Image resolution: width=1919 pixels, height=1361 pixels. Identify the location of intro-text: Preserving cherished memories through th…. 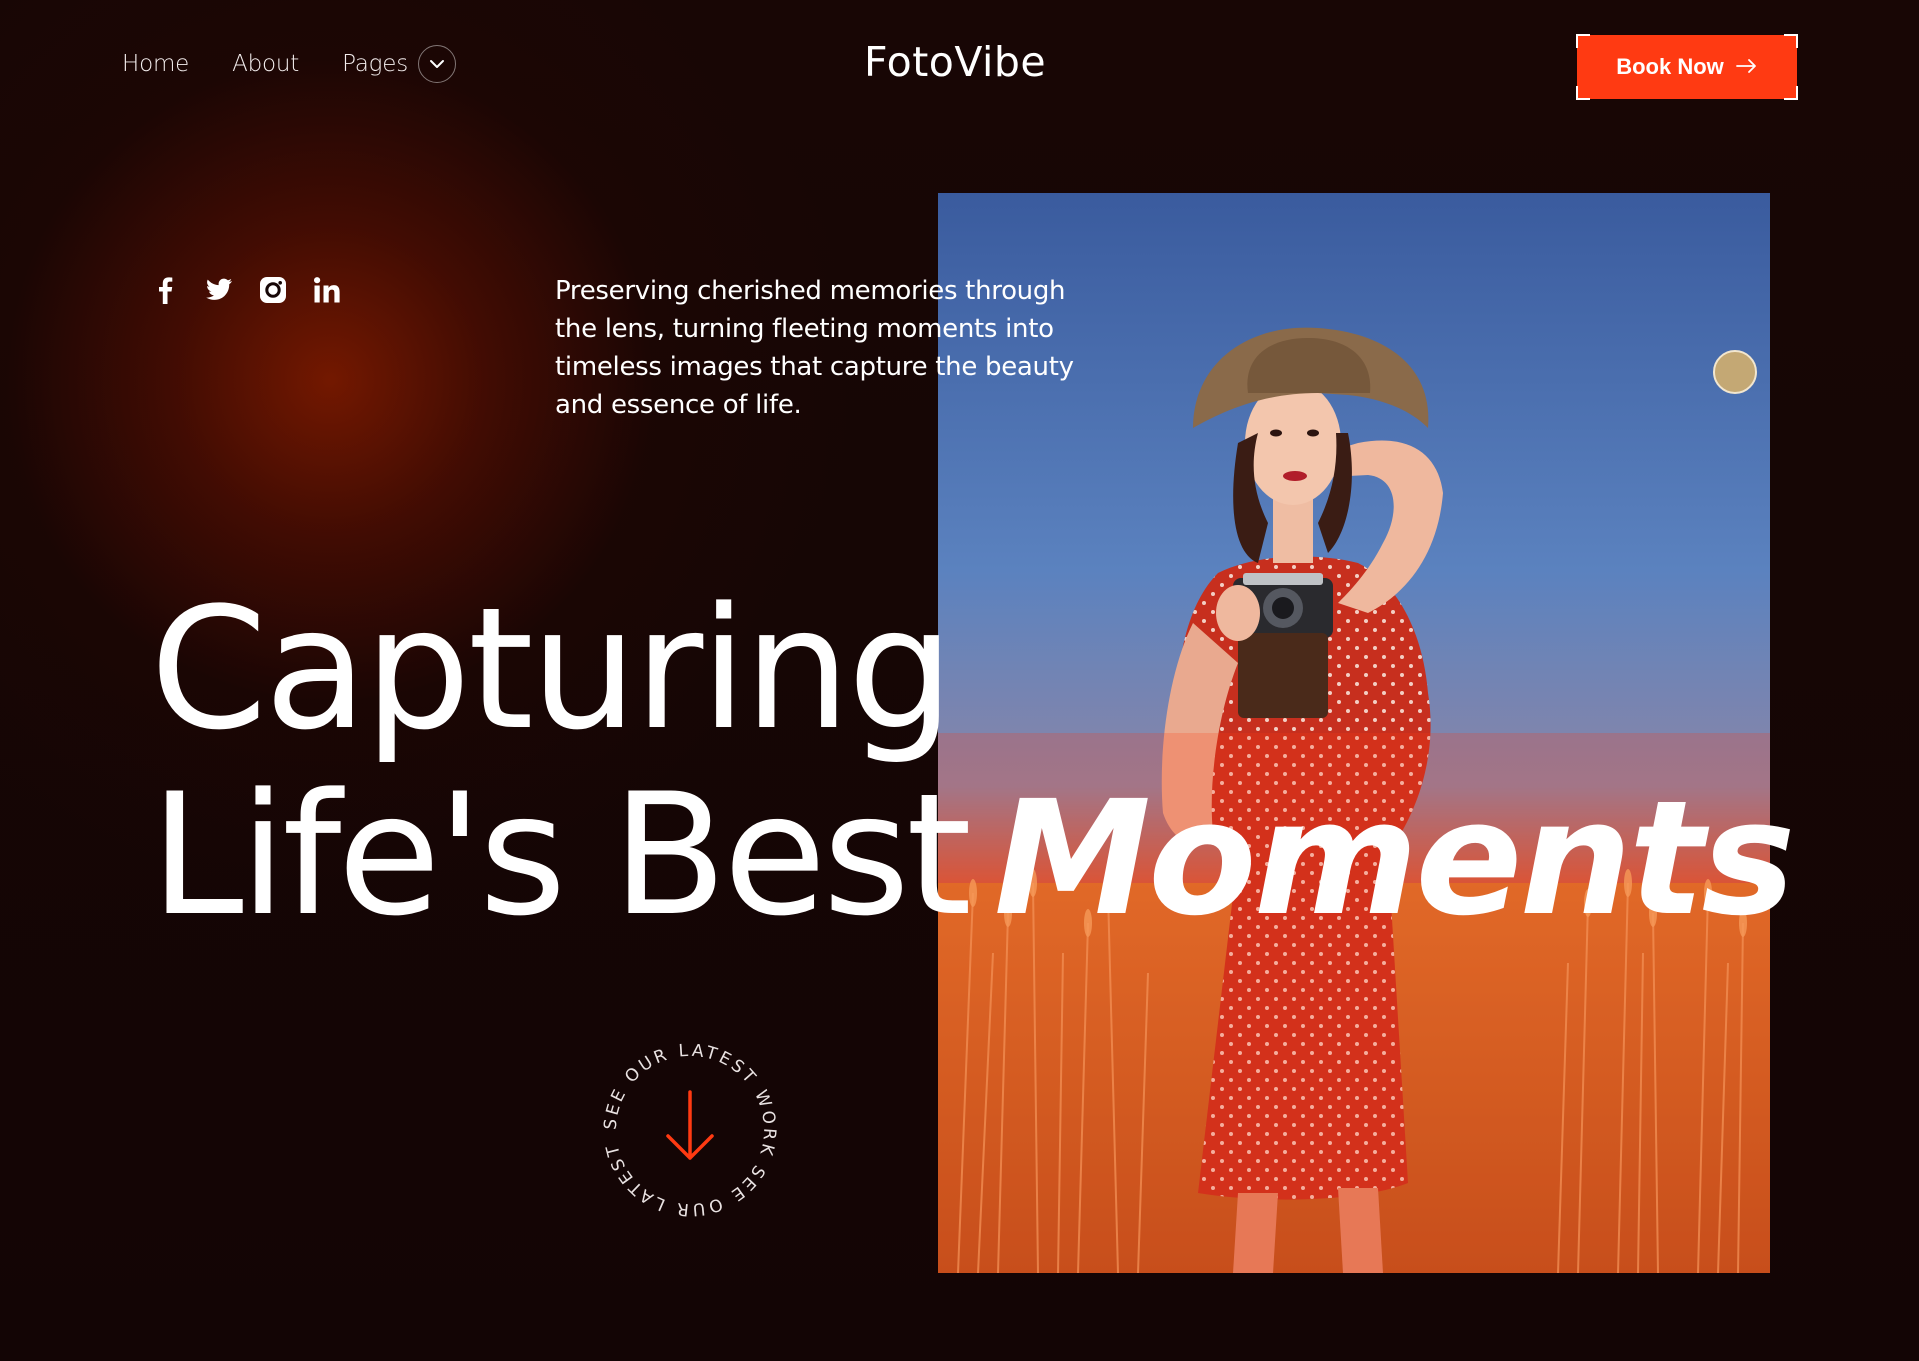
(814, 348).